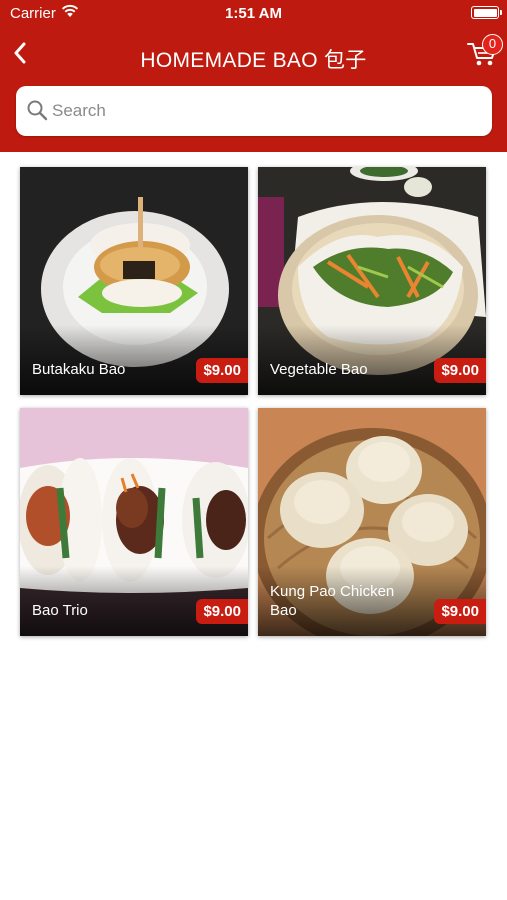 Image resolution: width=507 pixels, height=900 pixels. I want to click on search-bar, so click(254, 111).